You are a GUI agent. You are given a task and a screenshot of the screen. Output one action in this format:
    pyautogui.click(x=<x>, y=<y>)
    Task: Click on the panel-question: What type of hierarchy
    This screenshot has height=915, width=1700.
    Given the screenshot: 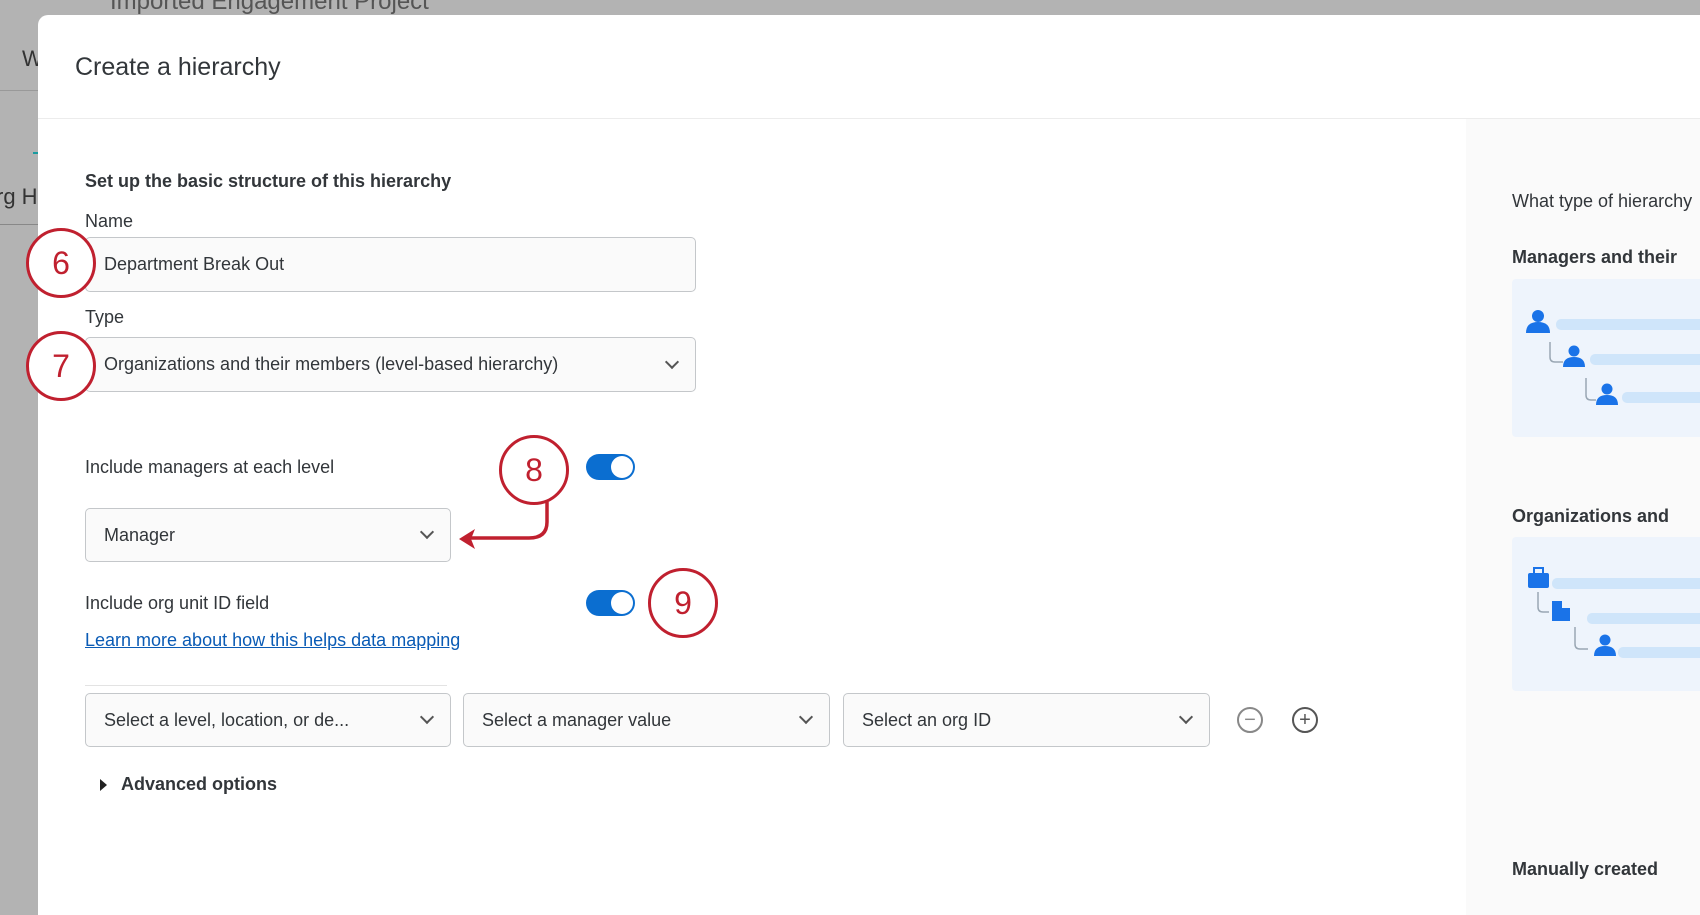 What is the action you would take?
    pyautogui.click(x=1602, y=201)
    